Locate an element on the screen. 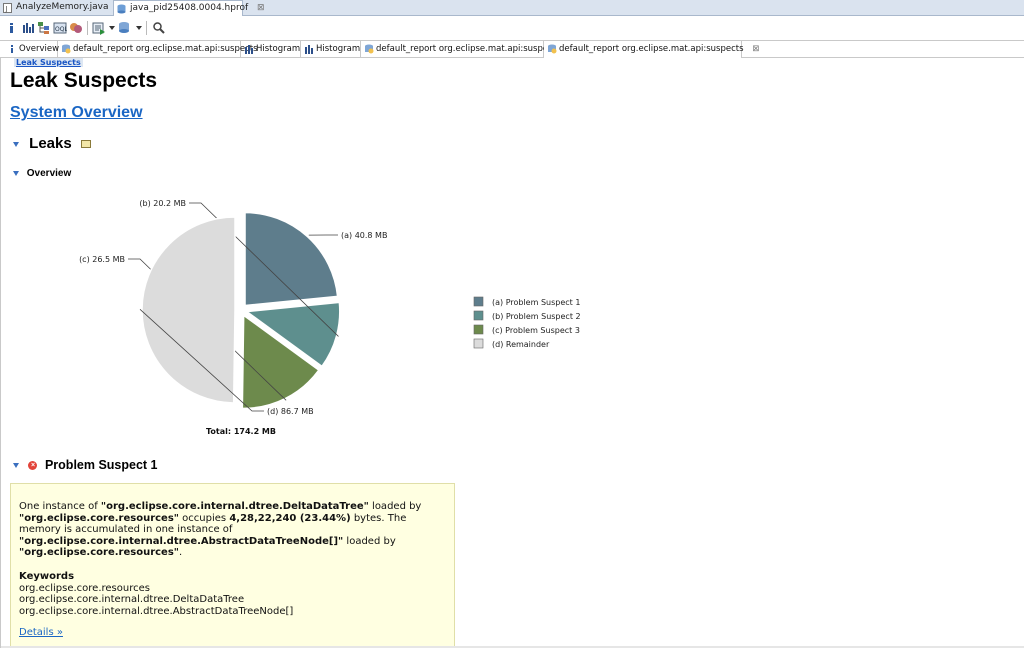 This screenshot has width=1024, height=648. java-file-icon: J is located at coordinates (7, 8).